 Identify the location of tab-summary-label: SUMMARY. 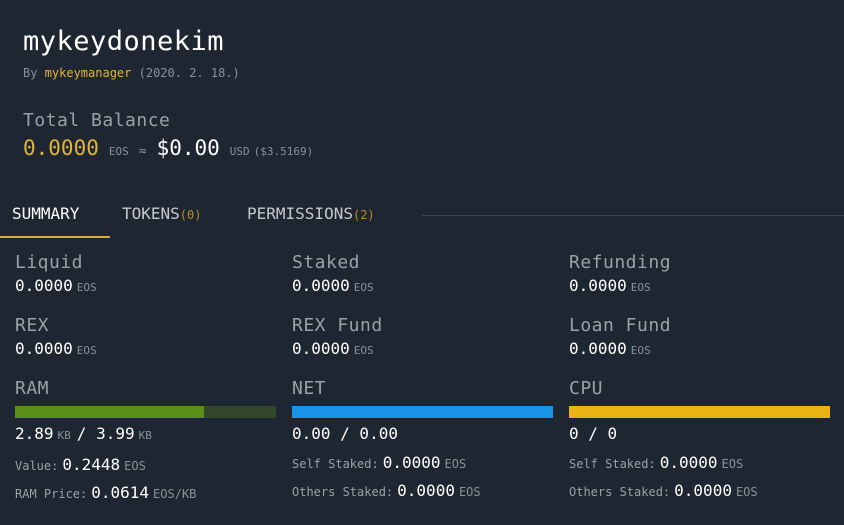
(46, 213).